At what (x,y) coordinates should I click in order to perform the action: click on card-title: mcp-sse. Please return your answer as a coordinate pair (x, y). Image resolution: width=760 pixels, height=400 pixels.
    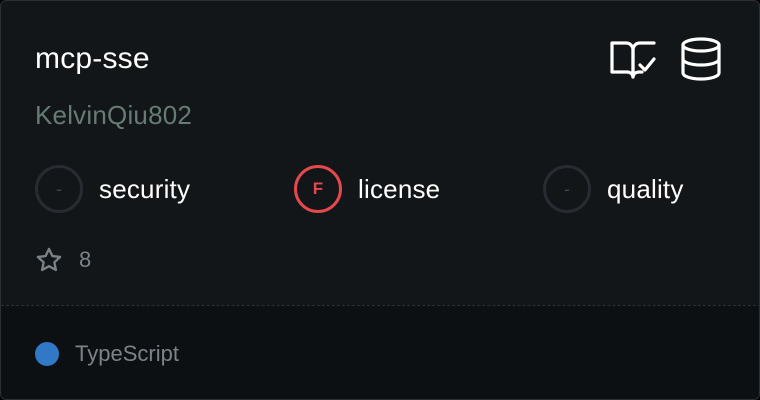
    Looking at the image, I should click on (92, 59).